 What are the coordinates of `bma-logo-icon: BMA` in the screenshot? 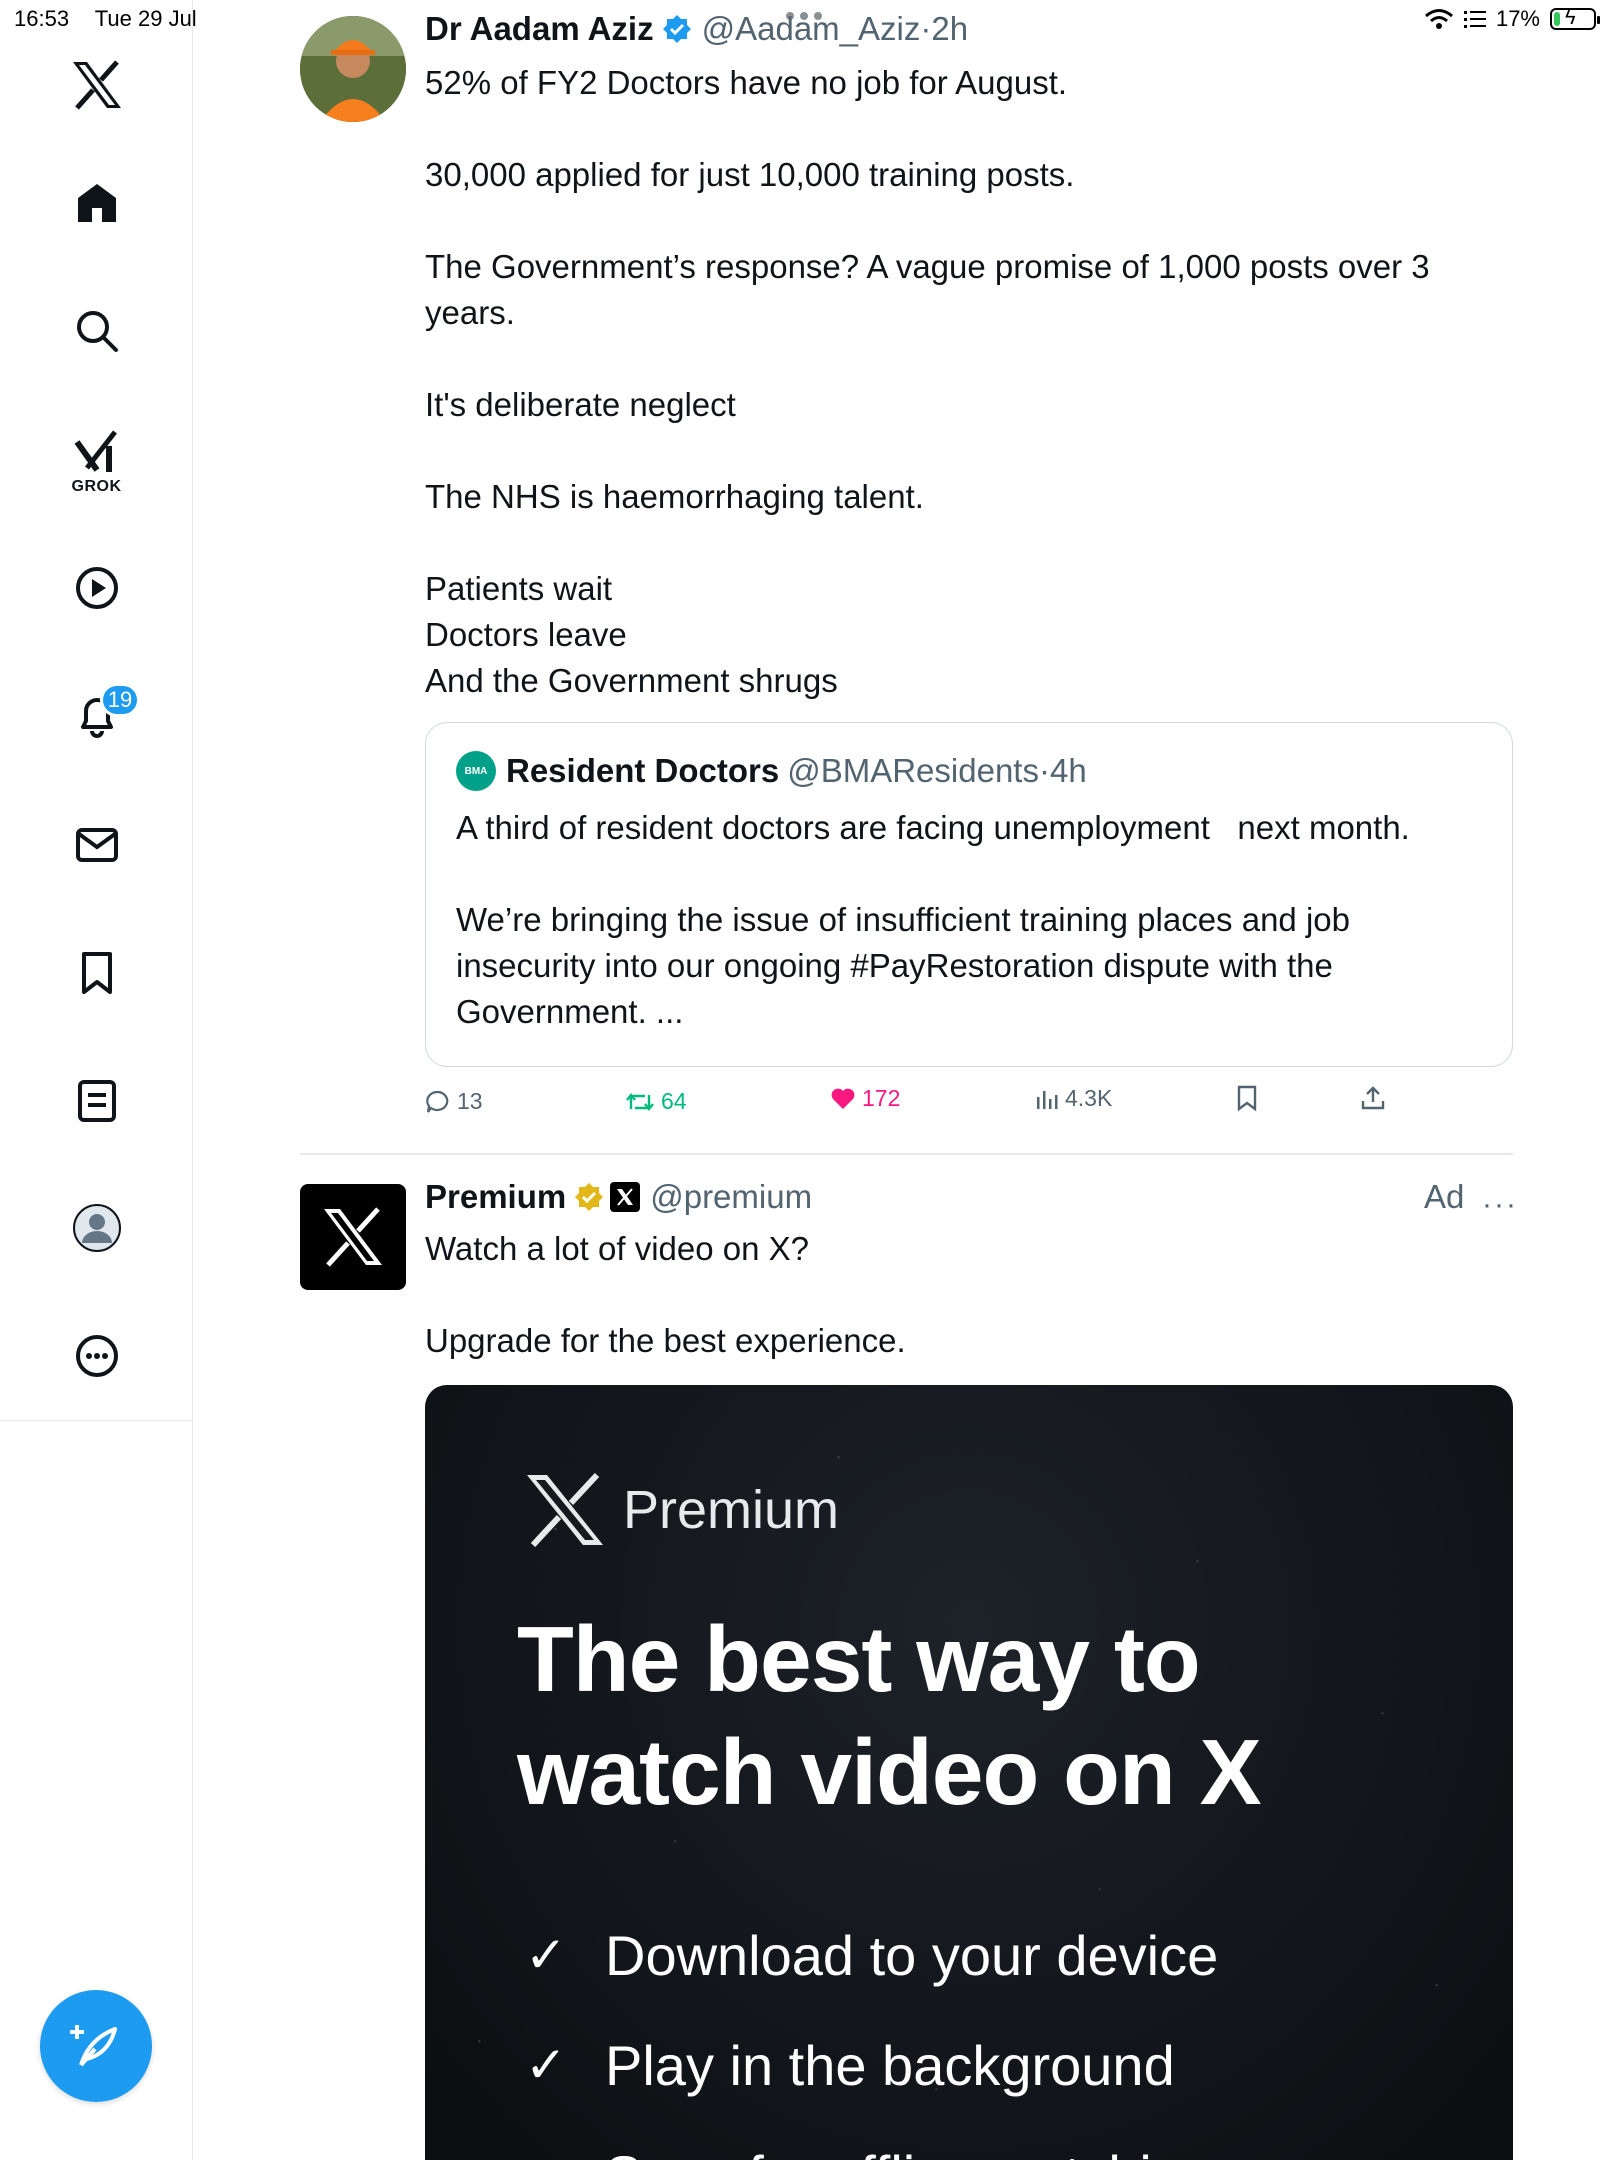 It's located at (476, 771).